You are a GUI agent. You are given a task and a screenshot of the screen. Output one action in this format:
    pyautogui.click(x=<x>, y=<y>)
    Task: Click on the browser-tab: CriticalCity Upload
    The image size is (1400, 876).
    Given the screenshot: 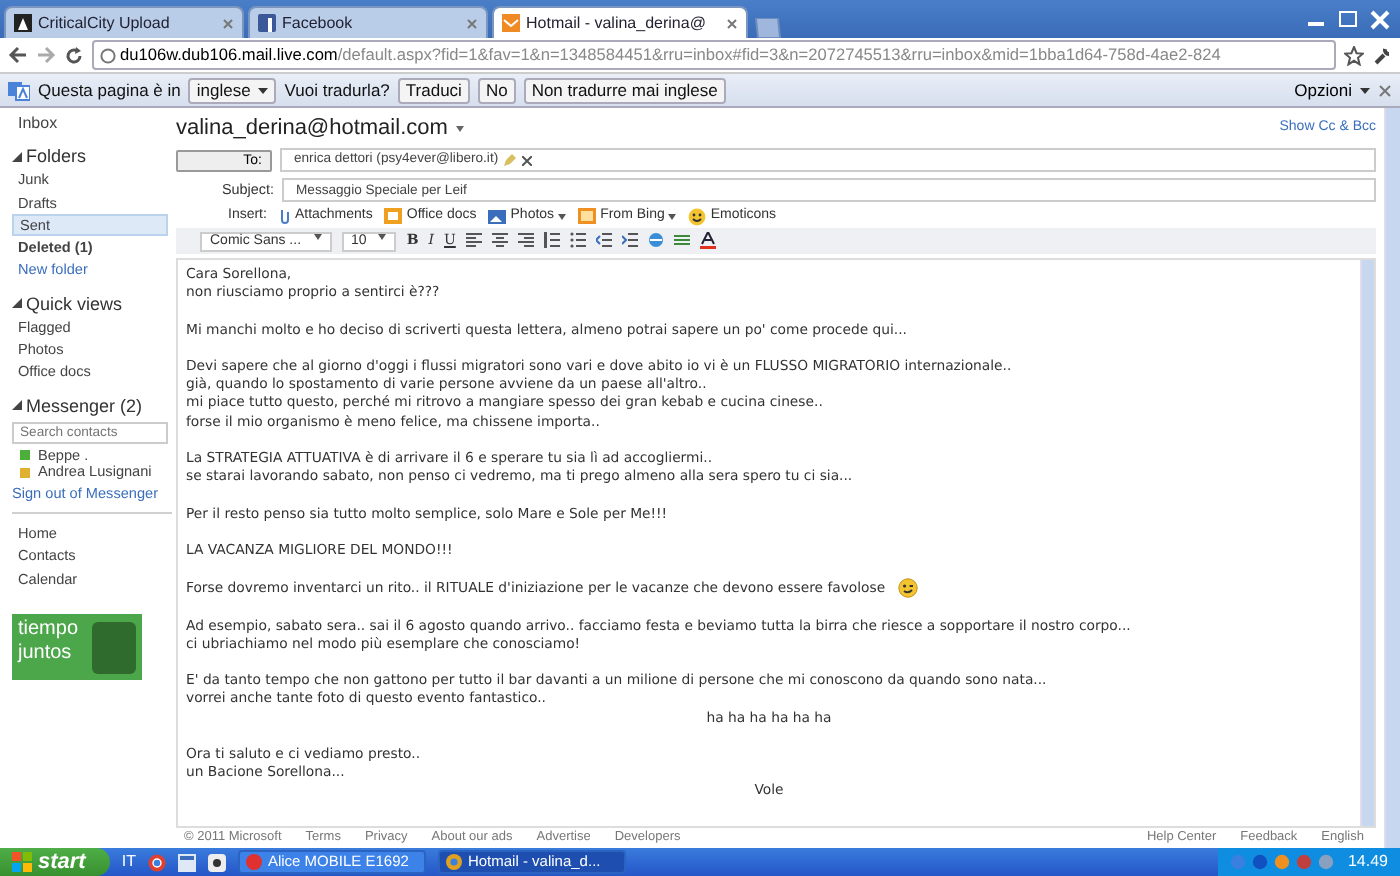 What is the action you would take?
    pyautogui.click(x=124, y=22)
    